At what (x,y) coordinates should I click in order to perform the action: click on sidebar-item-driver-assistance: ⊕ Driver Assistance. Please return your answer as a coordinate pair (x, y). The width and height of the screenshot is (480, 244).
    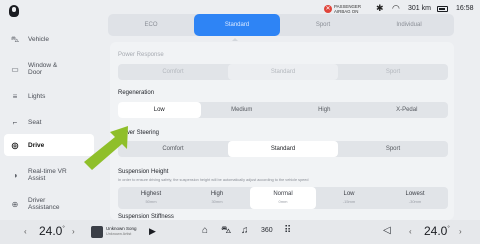
    Looking at the image, I should click on (49, 204).